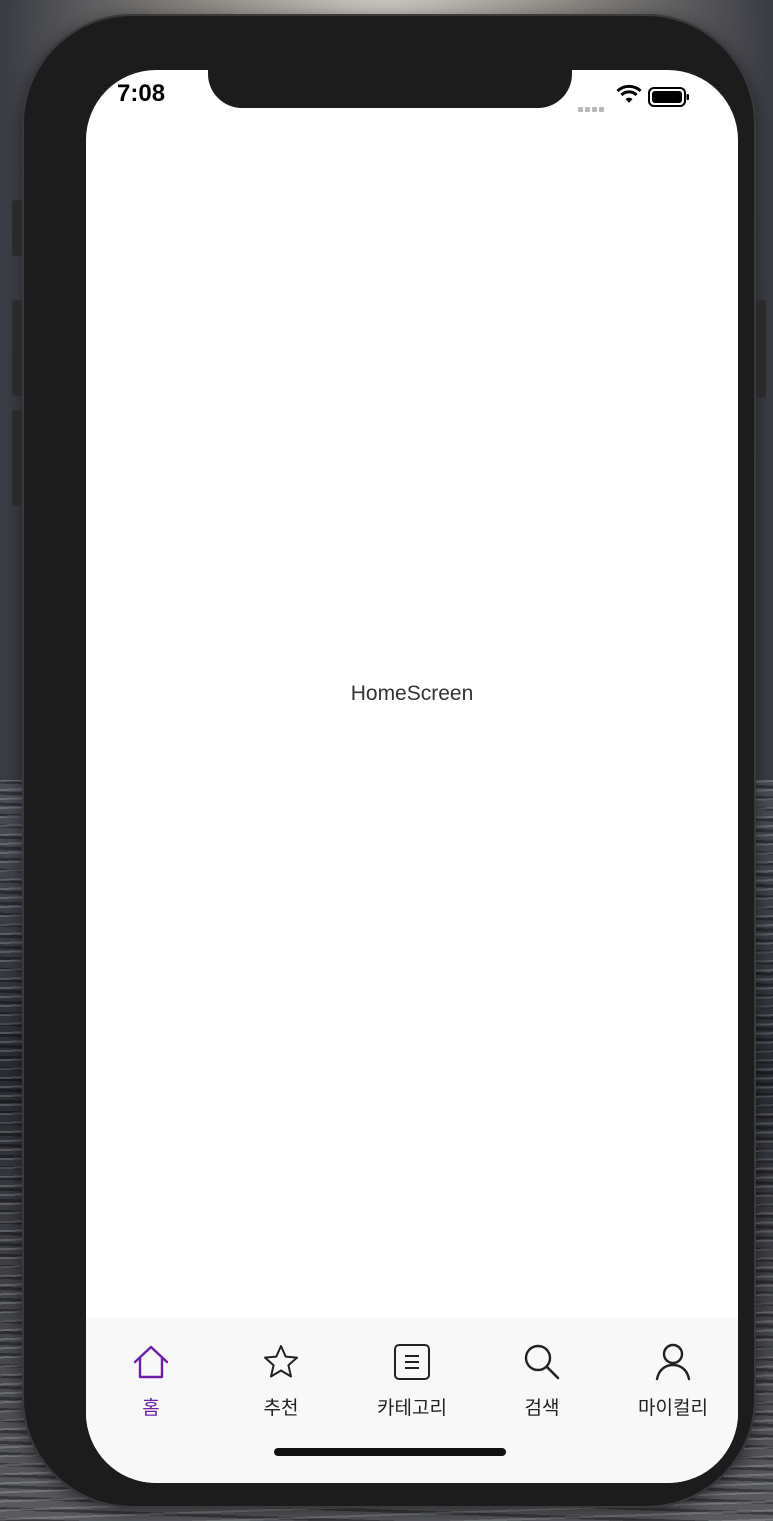 Image resolution: width=773 pixels, height=1521 pixels. What do you see at coordinates (281, 1362) in the screenshot?
I see `star-icon` at bounding box center [281, 1362].